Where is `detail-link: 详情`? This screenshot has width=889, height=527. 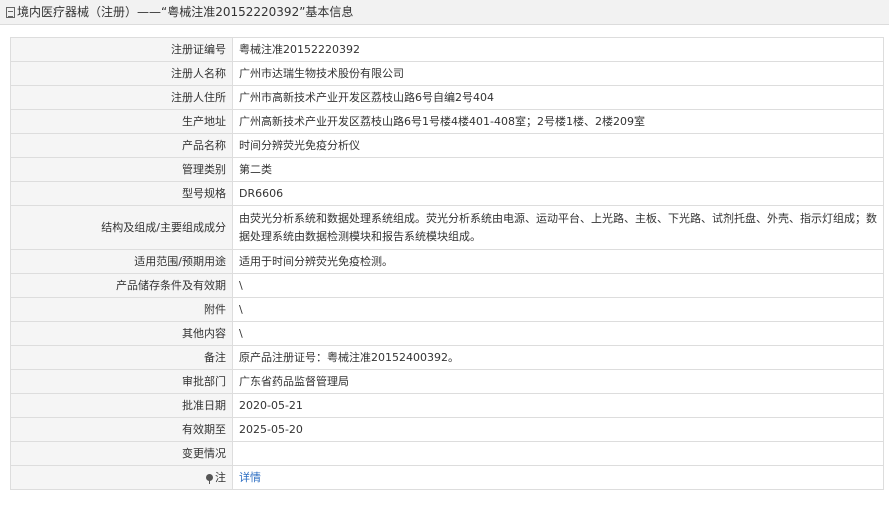 detail-link: 详情 is located at coordinates (250, 477).